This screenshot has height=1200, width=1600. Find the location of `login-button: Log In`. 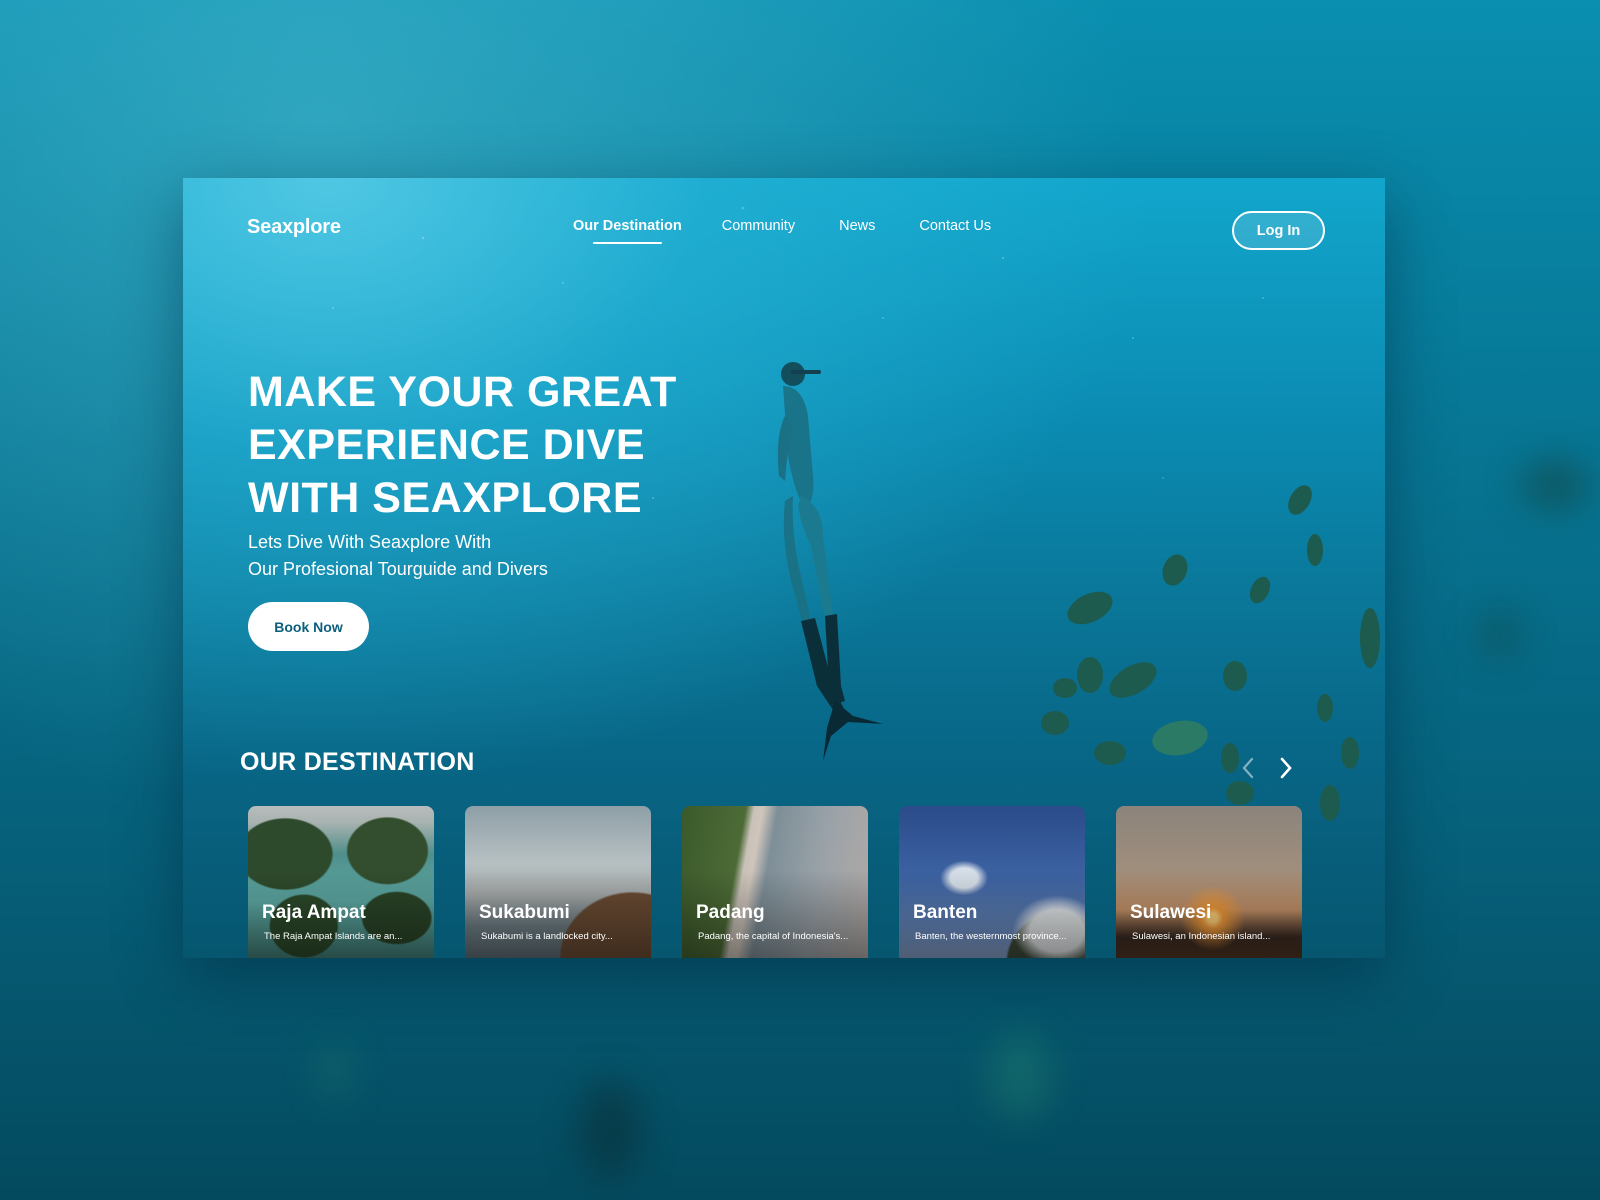

login-button: Log In is located at coordinates (1278, 230).